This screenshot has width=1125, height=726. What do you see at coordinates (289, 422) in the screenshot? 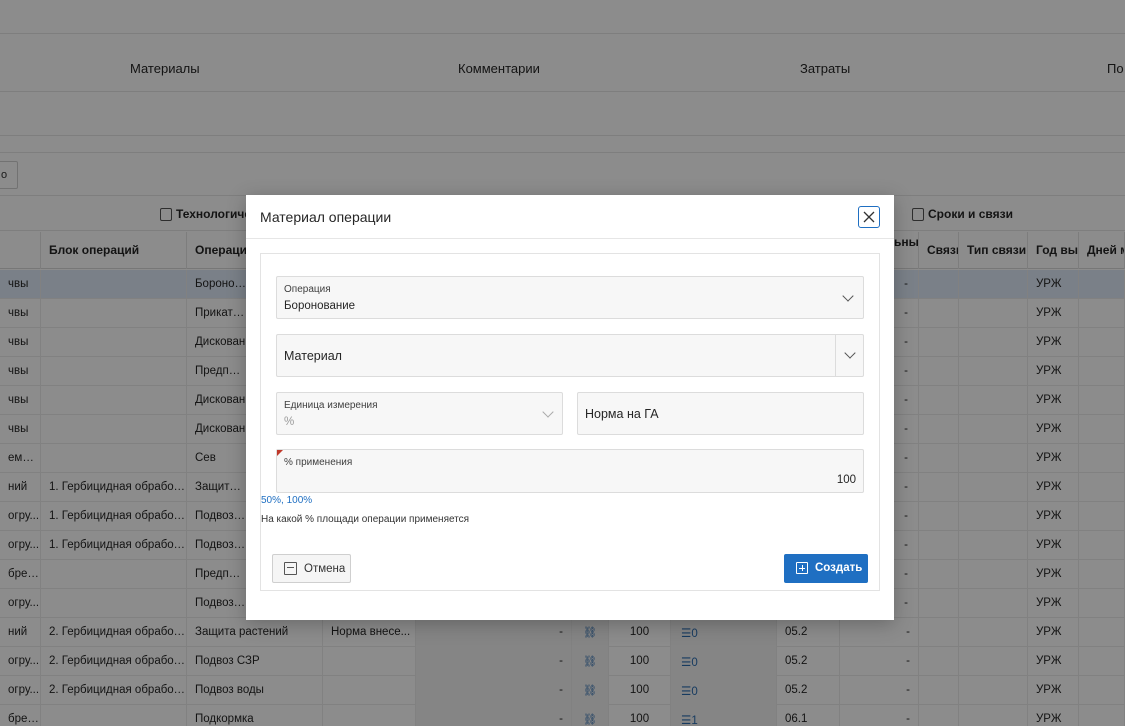
I see `unit-value: %` at bounding box center [289, 422].